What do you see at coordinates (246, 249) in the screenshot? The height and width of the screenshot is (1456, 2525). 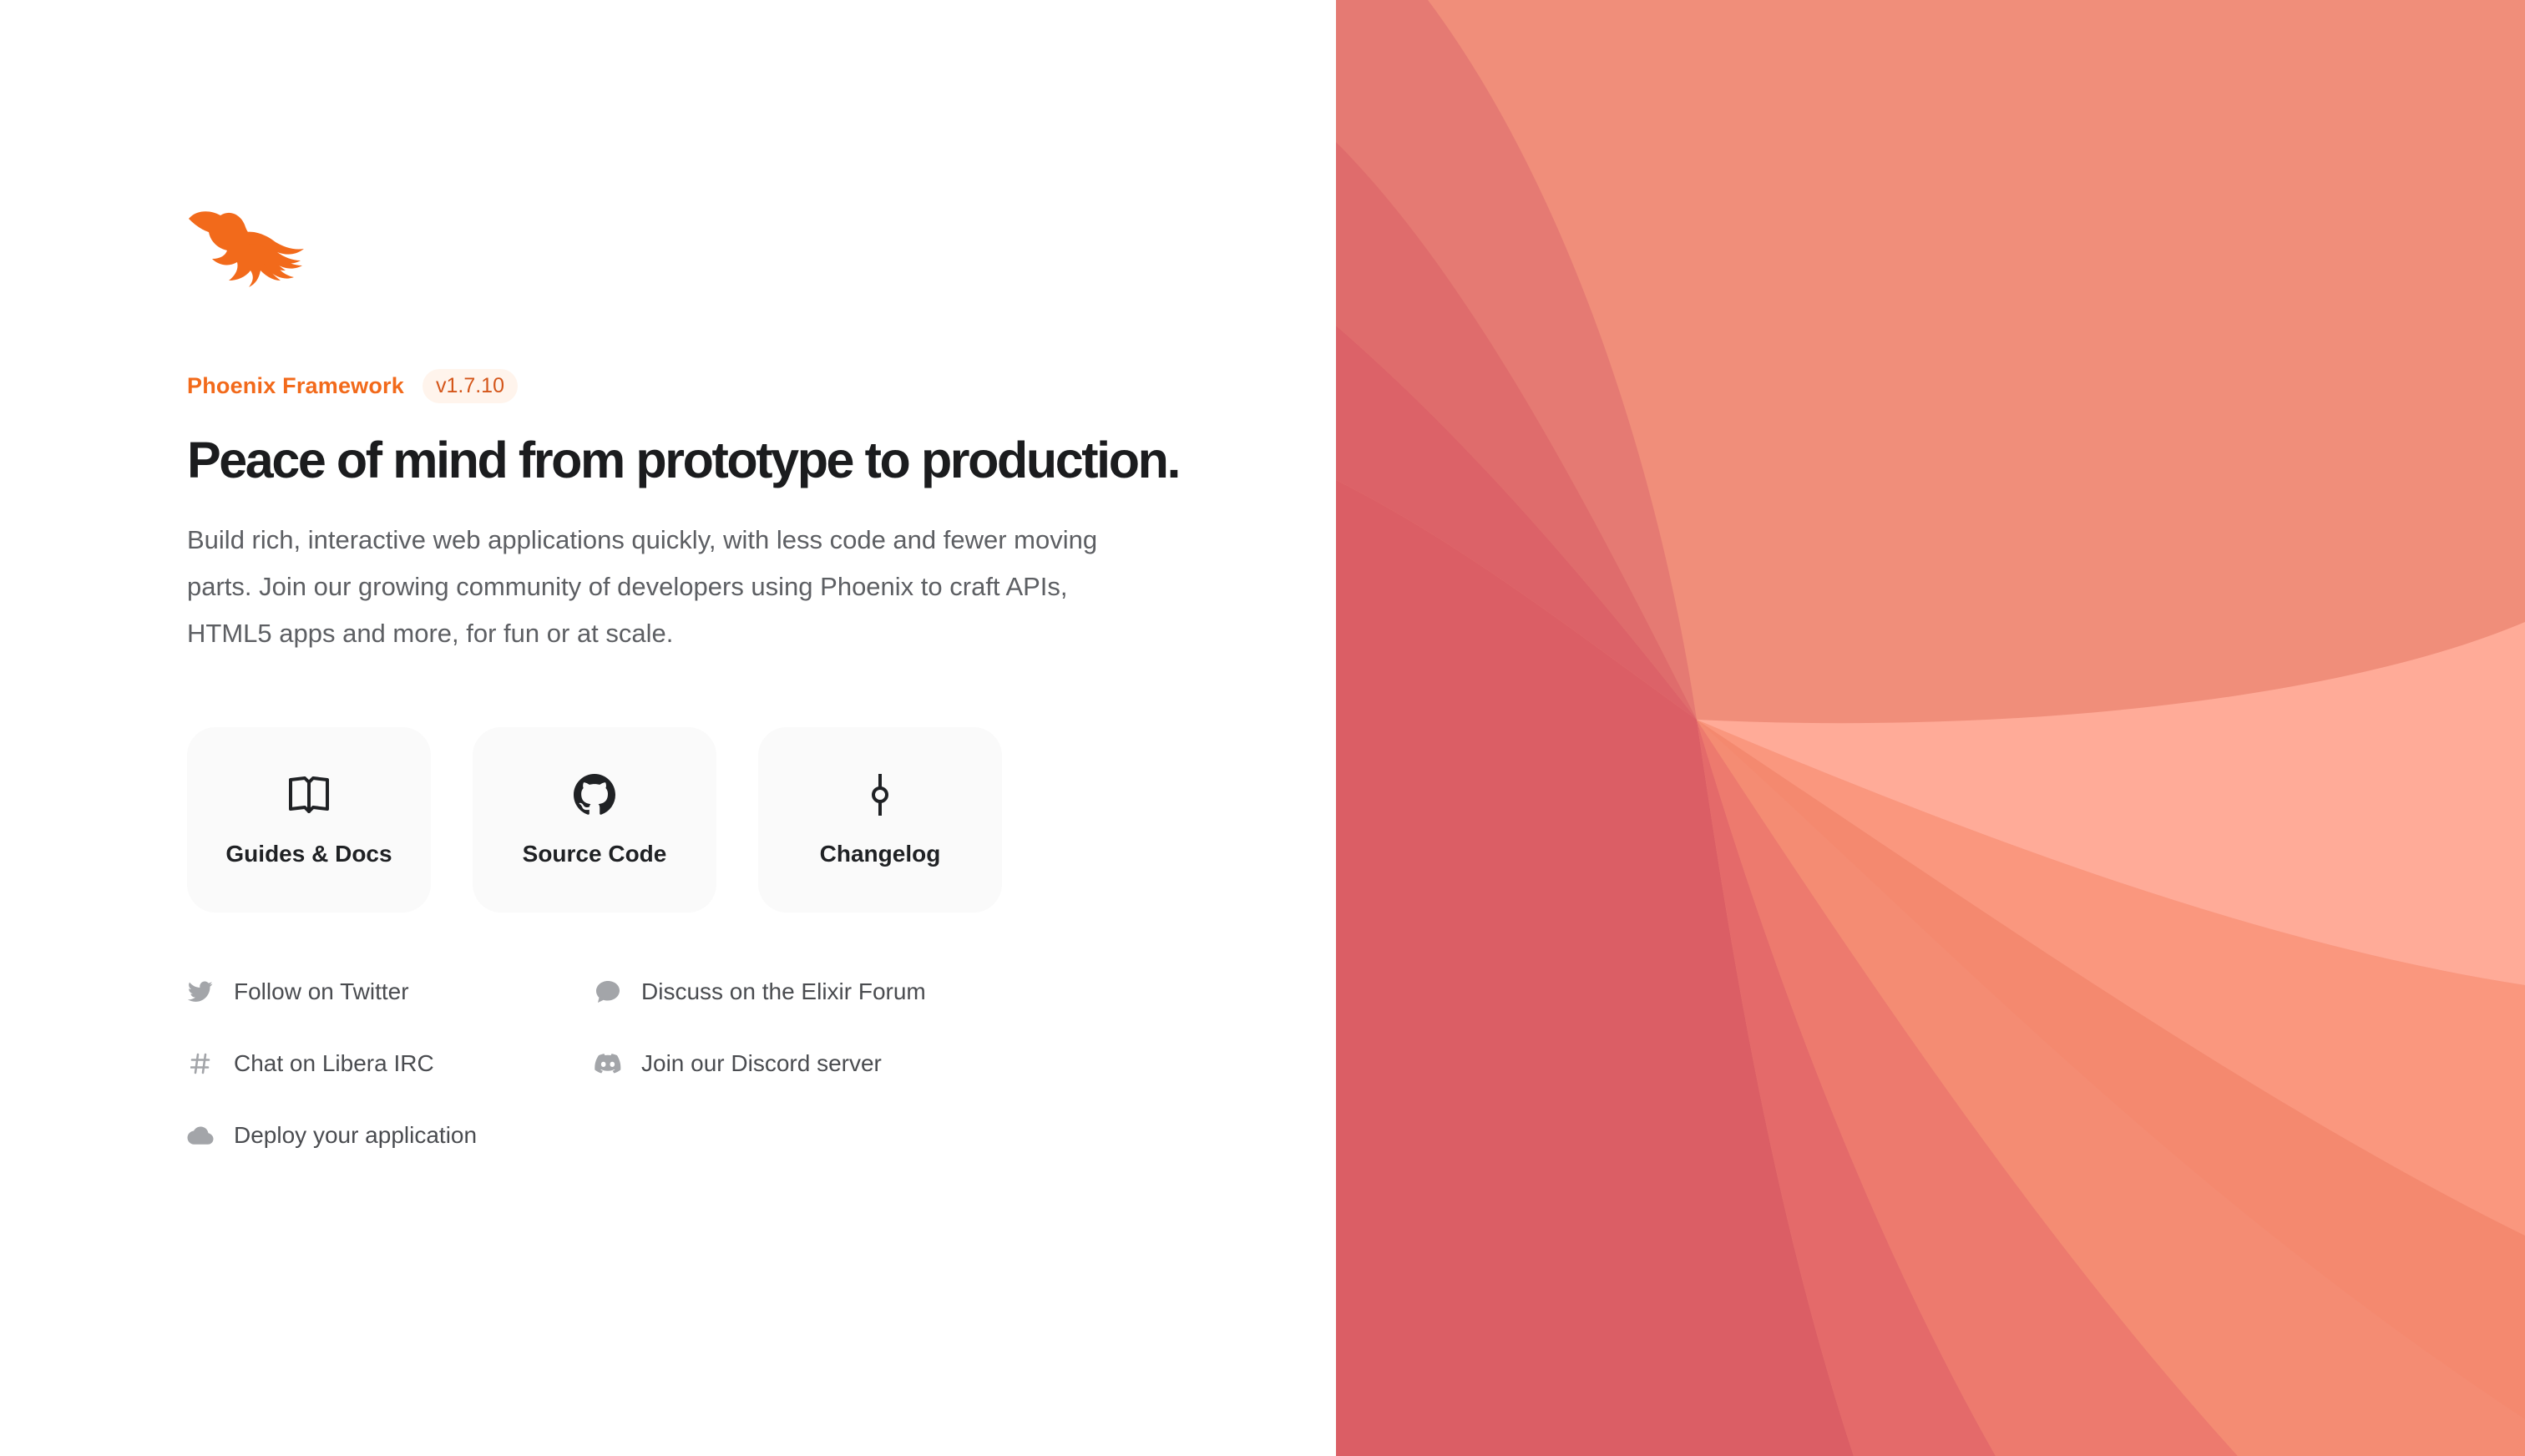 I see `phoenix-logo` at bounding box center [246, 249].